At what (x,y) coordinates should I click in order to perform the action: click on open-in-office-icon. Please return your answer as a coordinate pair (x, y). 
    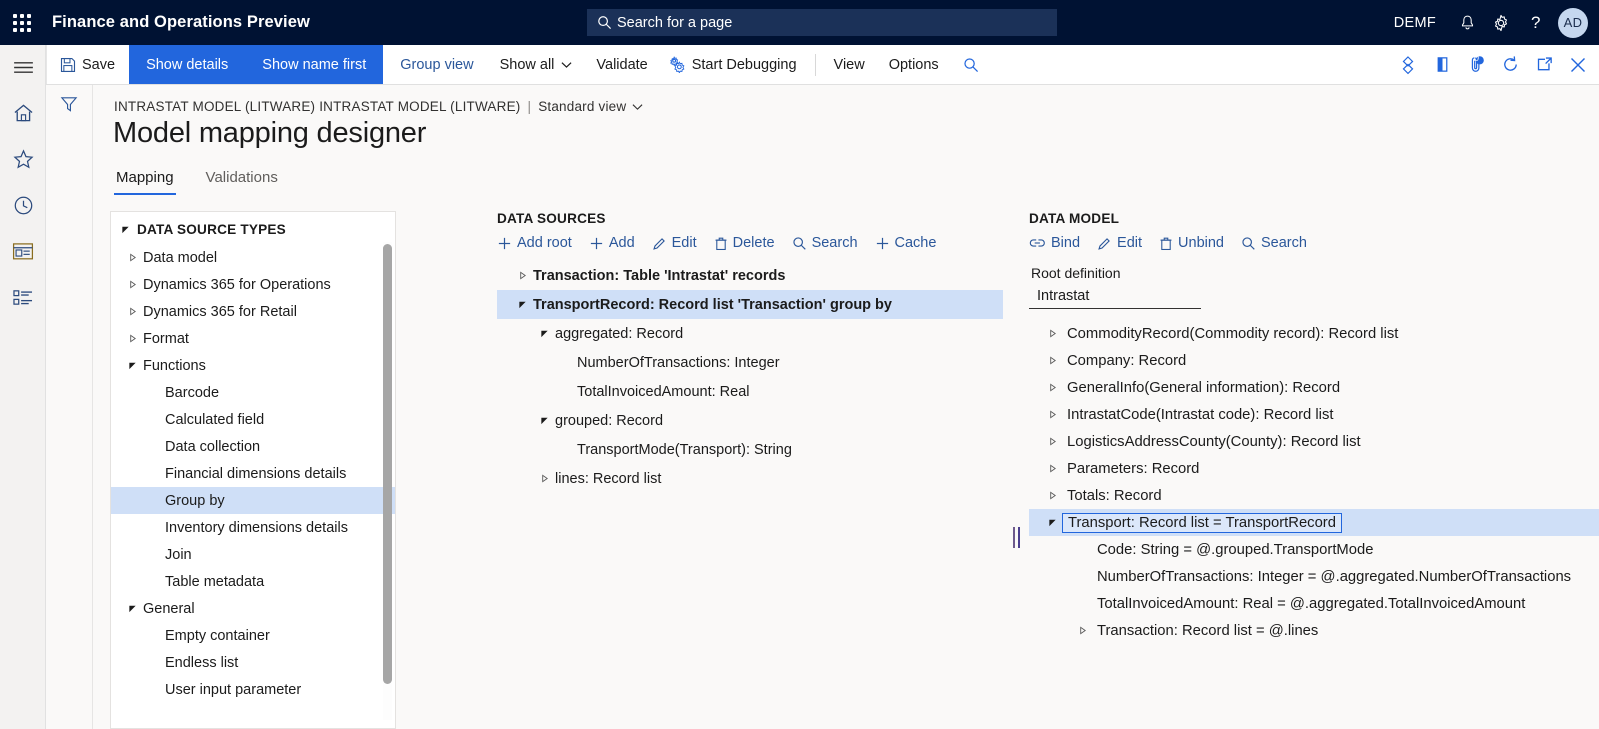
    Looking at the image, I should click on (1442, 64).